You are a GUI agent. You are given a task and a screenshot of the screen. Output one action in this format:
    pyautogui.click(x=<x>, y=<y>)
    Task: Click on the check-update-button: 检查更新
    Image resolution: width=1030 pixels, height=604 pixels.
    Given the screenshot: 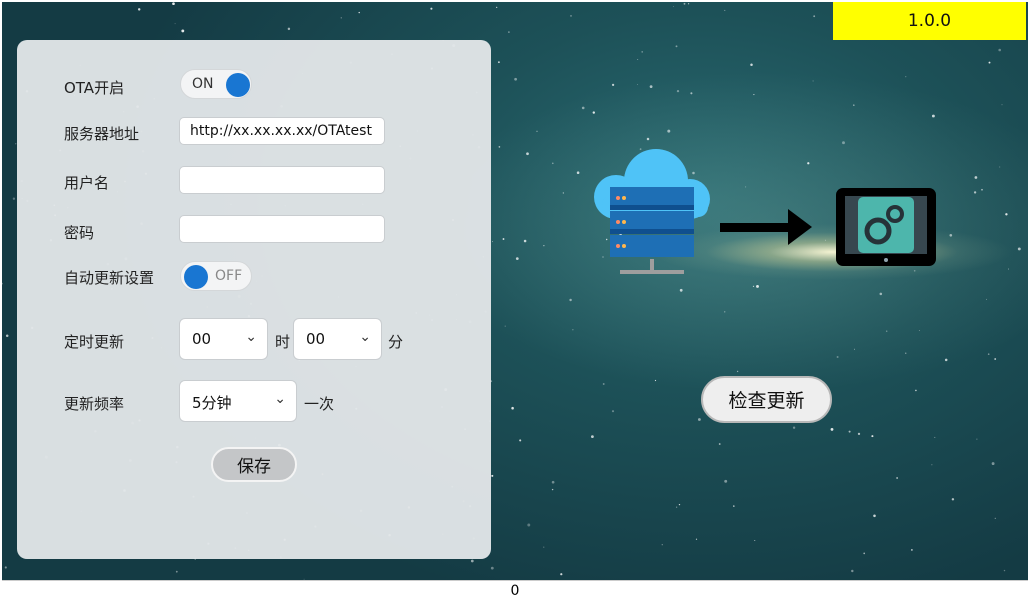 What is the action you would take?
    pyautogui.click(x=766, y=399)
    